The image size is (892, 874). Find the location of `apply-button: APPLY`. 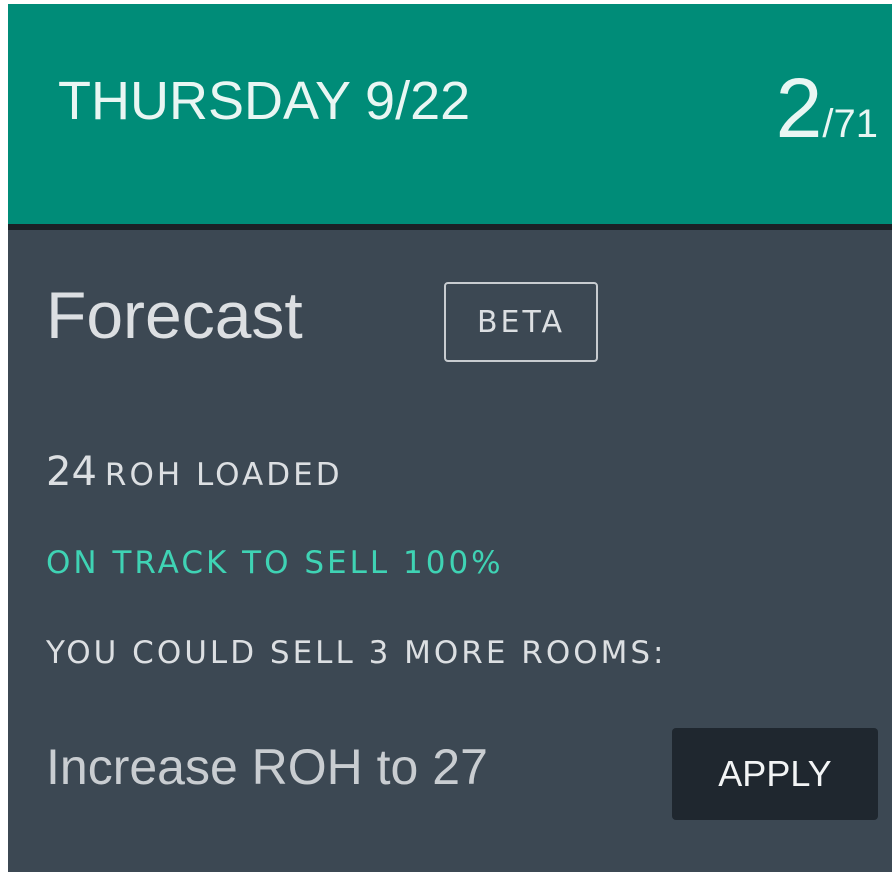

apply-button: APPLY is located at coordinates (775, 774).